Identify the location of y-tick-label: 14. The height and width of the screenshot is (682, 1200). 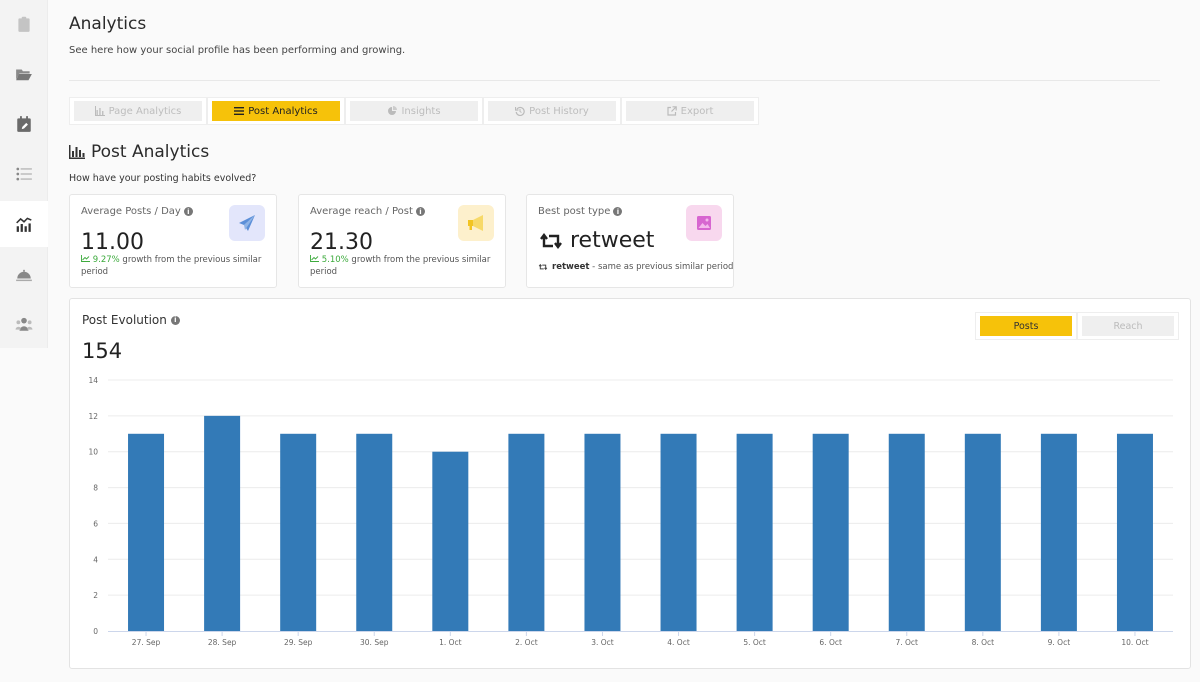
(93, 380).